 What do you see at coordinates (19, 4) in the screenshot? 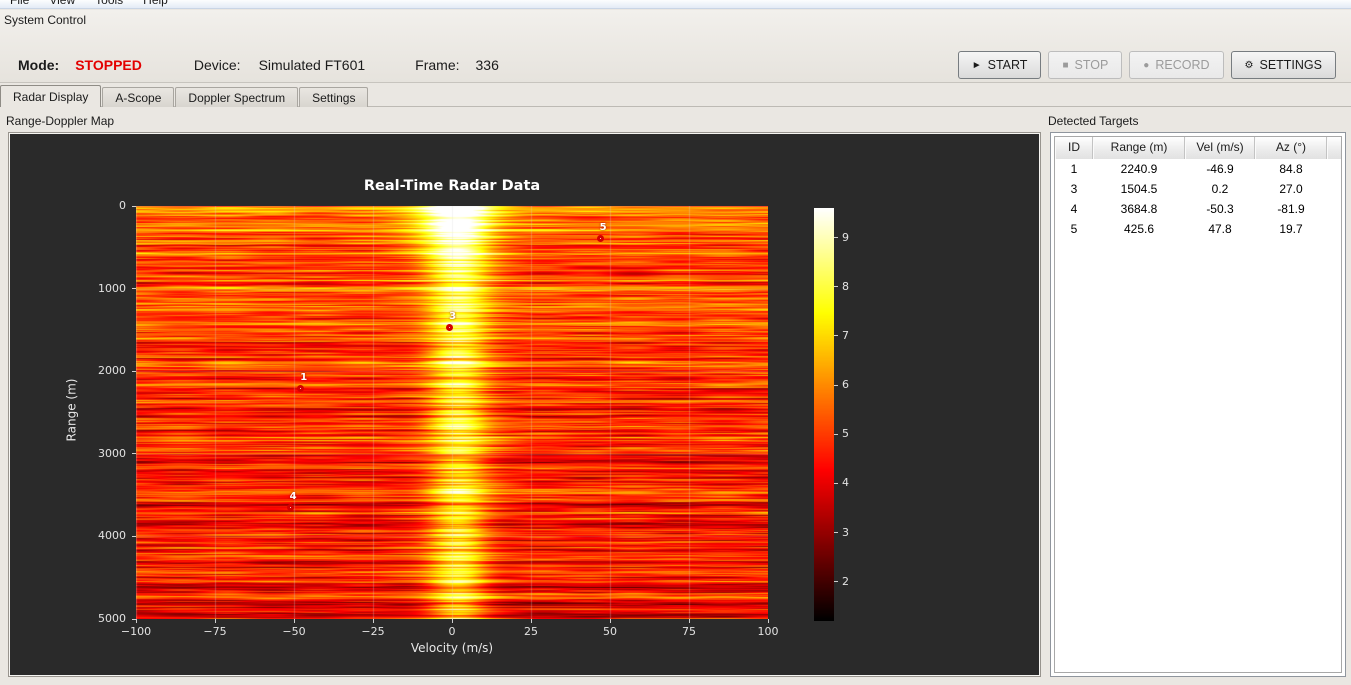
I see `menu-file: File` at bounding box center [19, 4].